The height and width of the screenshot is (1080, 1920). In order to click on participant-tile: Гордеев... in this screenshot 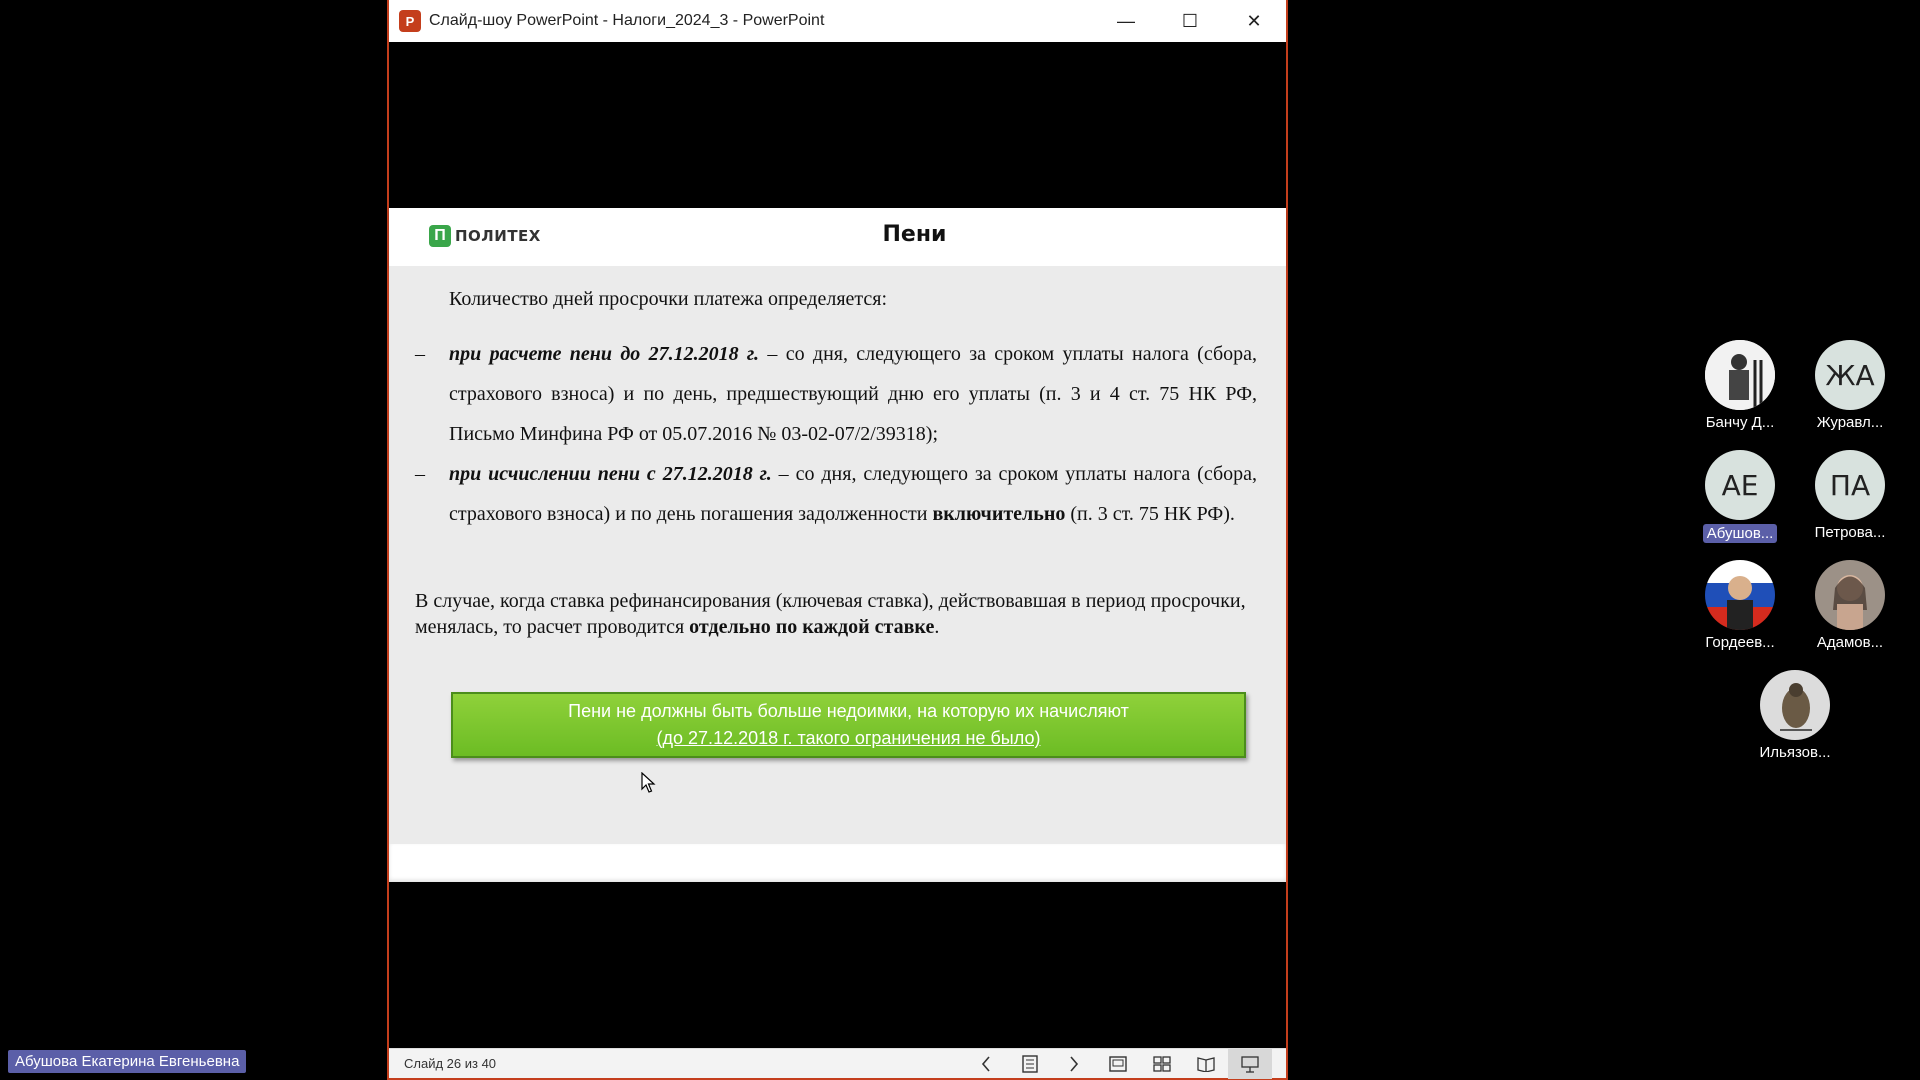, I will do `click(1740, 605)`.